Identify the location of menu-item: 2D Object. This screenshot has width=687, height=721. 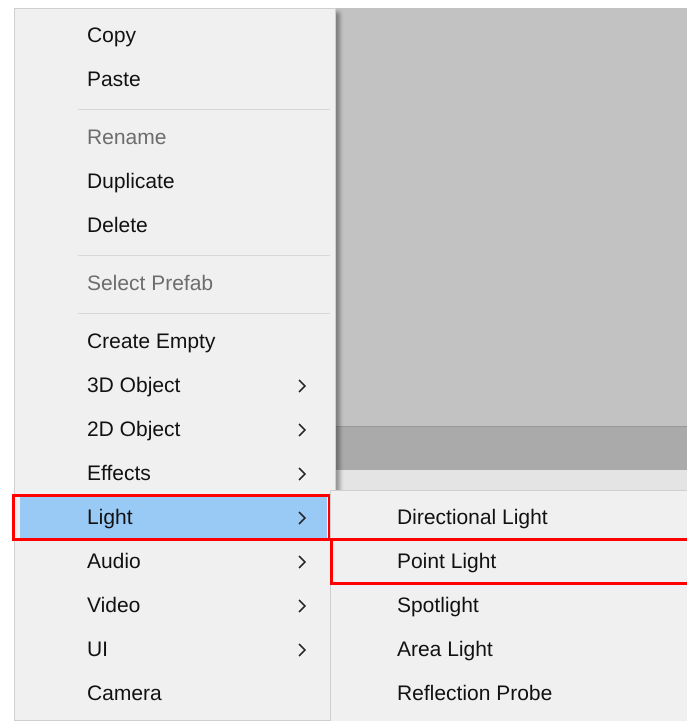
(173, 430).